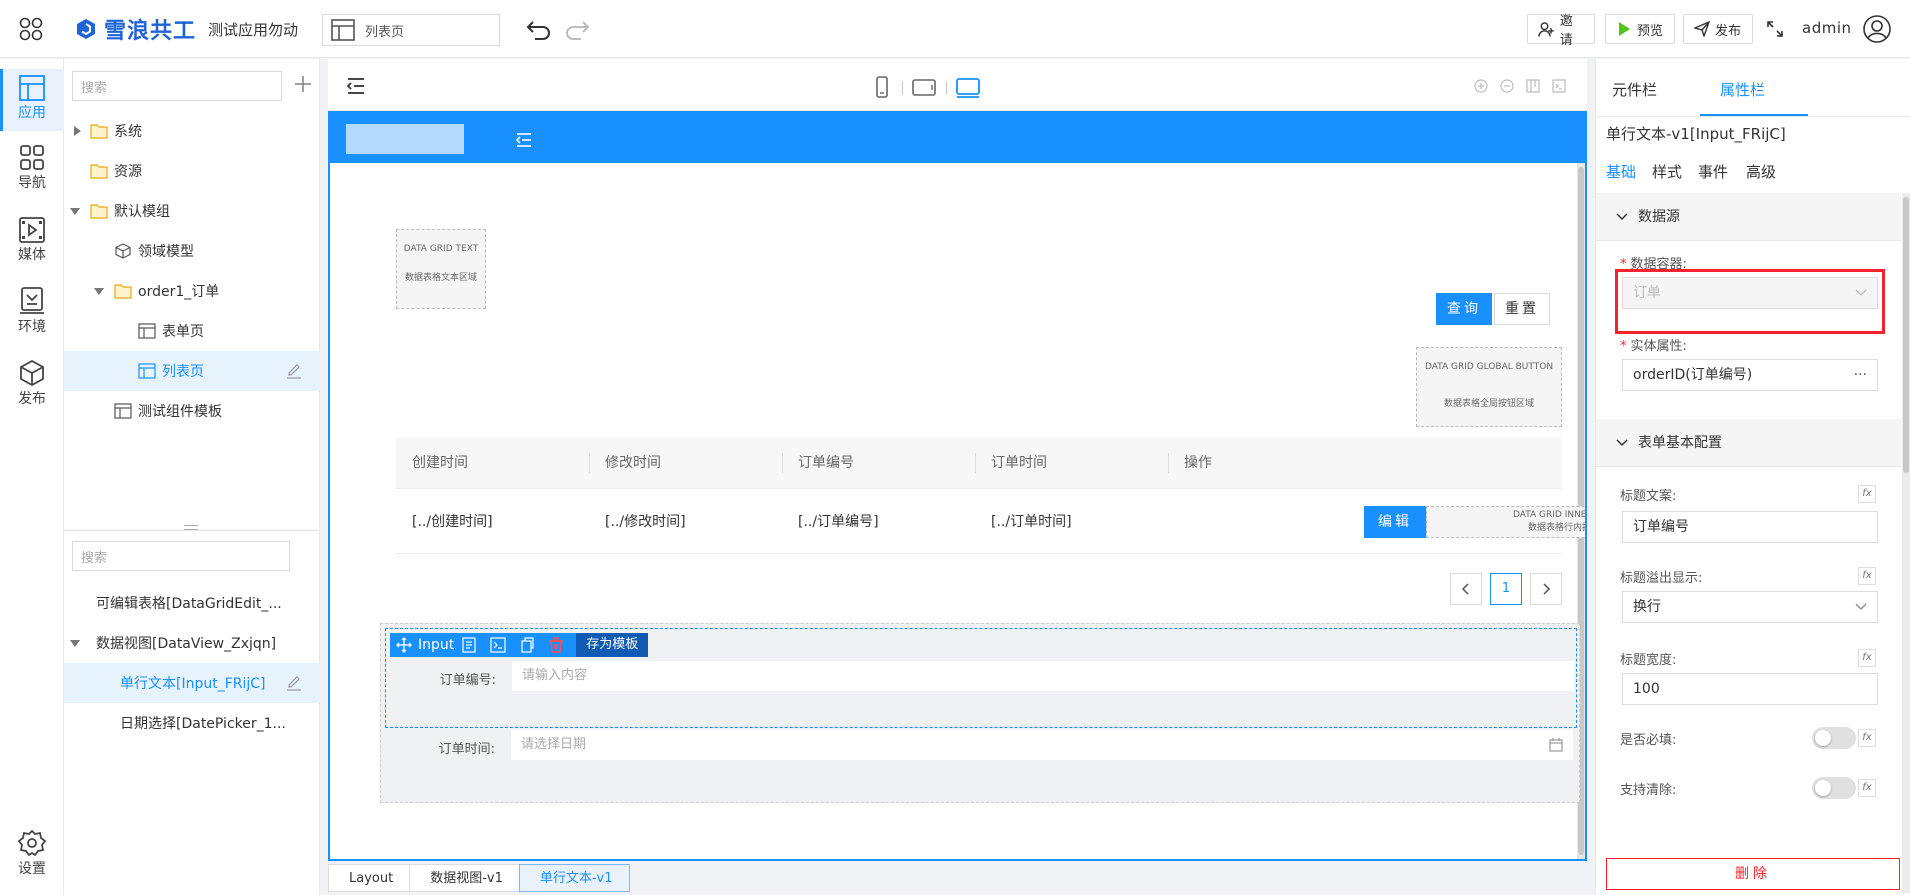  What do you see at coordinates (882, 87) in the screenshot?
I see `device-mobile-icon` at bounding box center [882, 87].